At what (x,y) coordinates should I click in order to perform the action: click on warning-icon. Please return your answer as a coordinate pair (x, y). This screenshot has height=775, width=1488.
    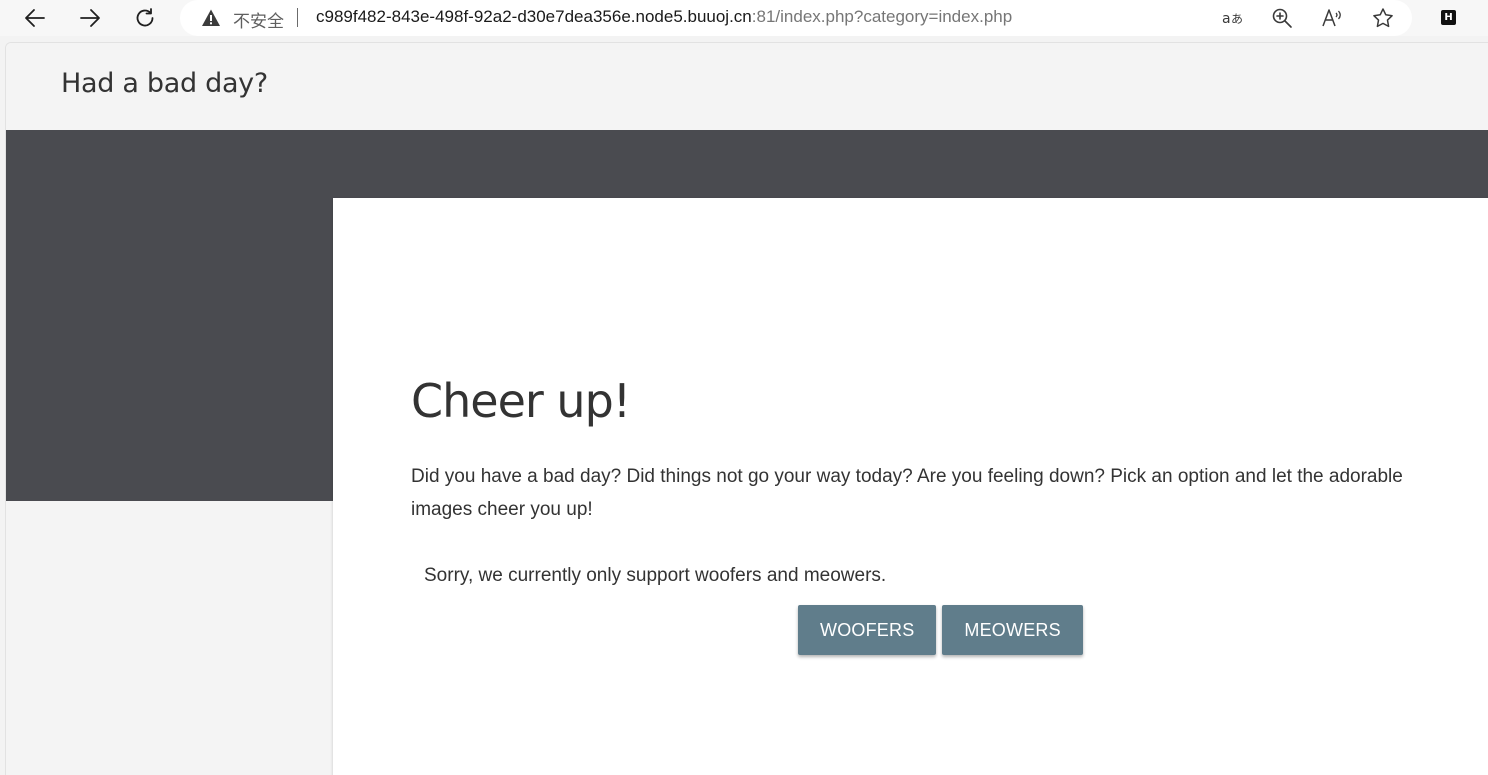
    Looking at the image, I should click on (211, 18).